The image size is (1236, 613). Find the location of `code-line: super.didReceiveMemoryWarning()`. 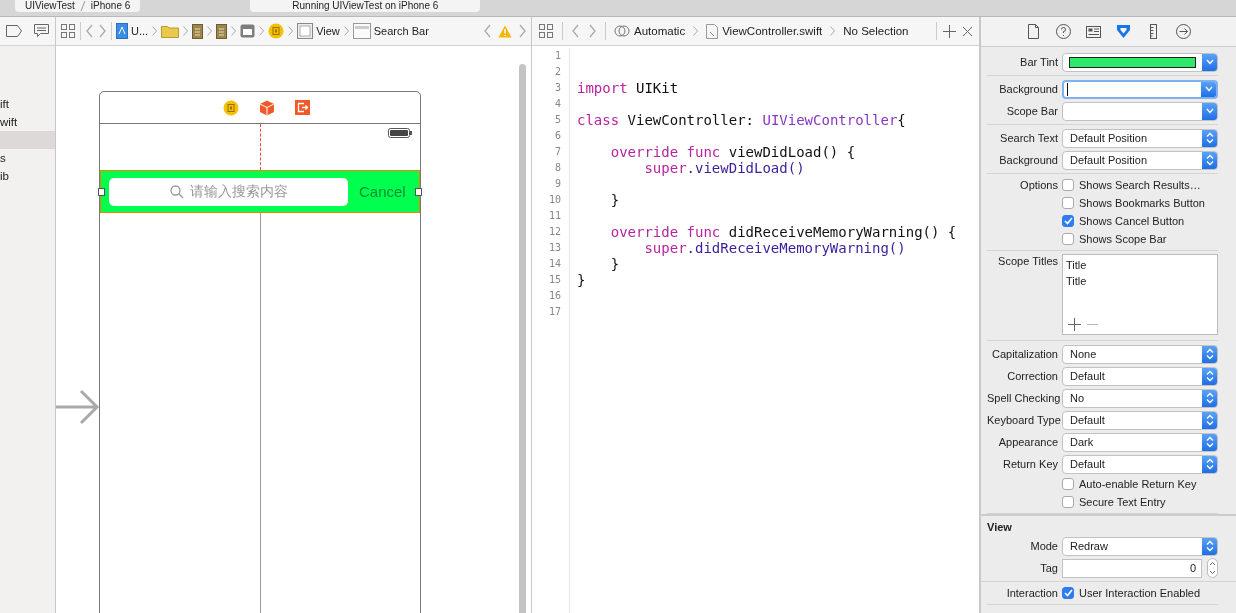

code-line: super.didReceiveMemoryWarning() is located at coordinates (774, 248).